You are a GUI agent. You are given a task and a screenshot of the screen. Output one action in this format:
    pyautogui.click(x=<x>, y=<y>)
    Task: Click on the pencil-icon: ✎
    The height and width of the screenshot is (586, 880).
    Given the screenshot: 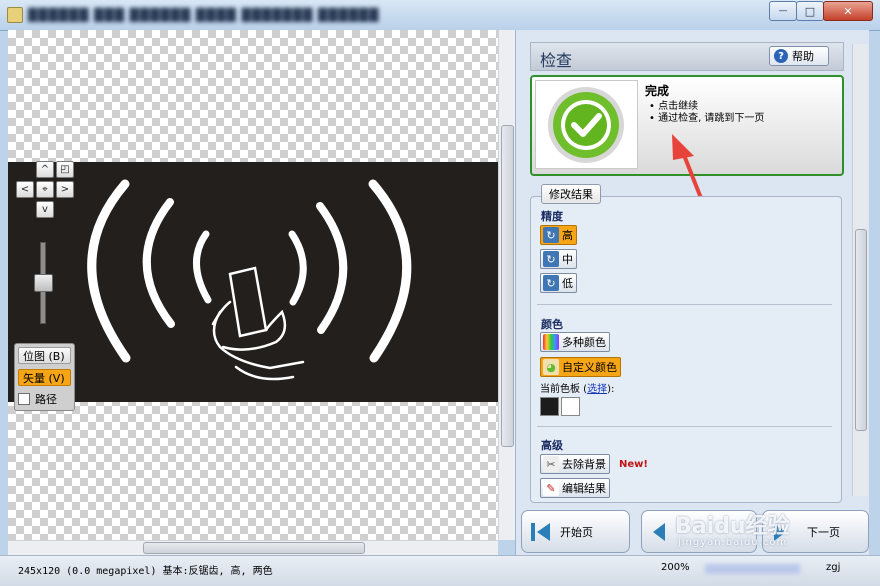 What is the action you would take?
    pyautogui.click(x=551, y=488)
    